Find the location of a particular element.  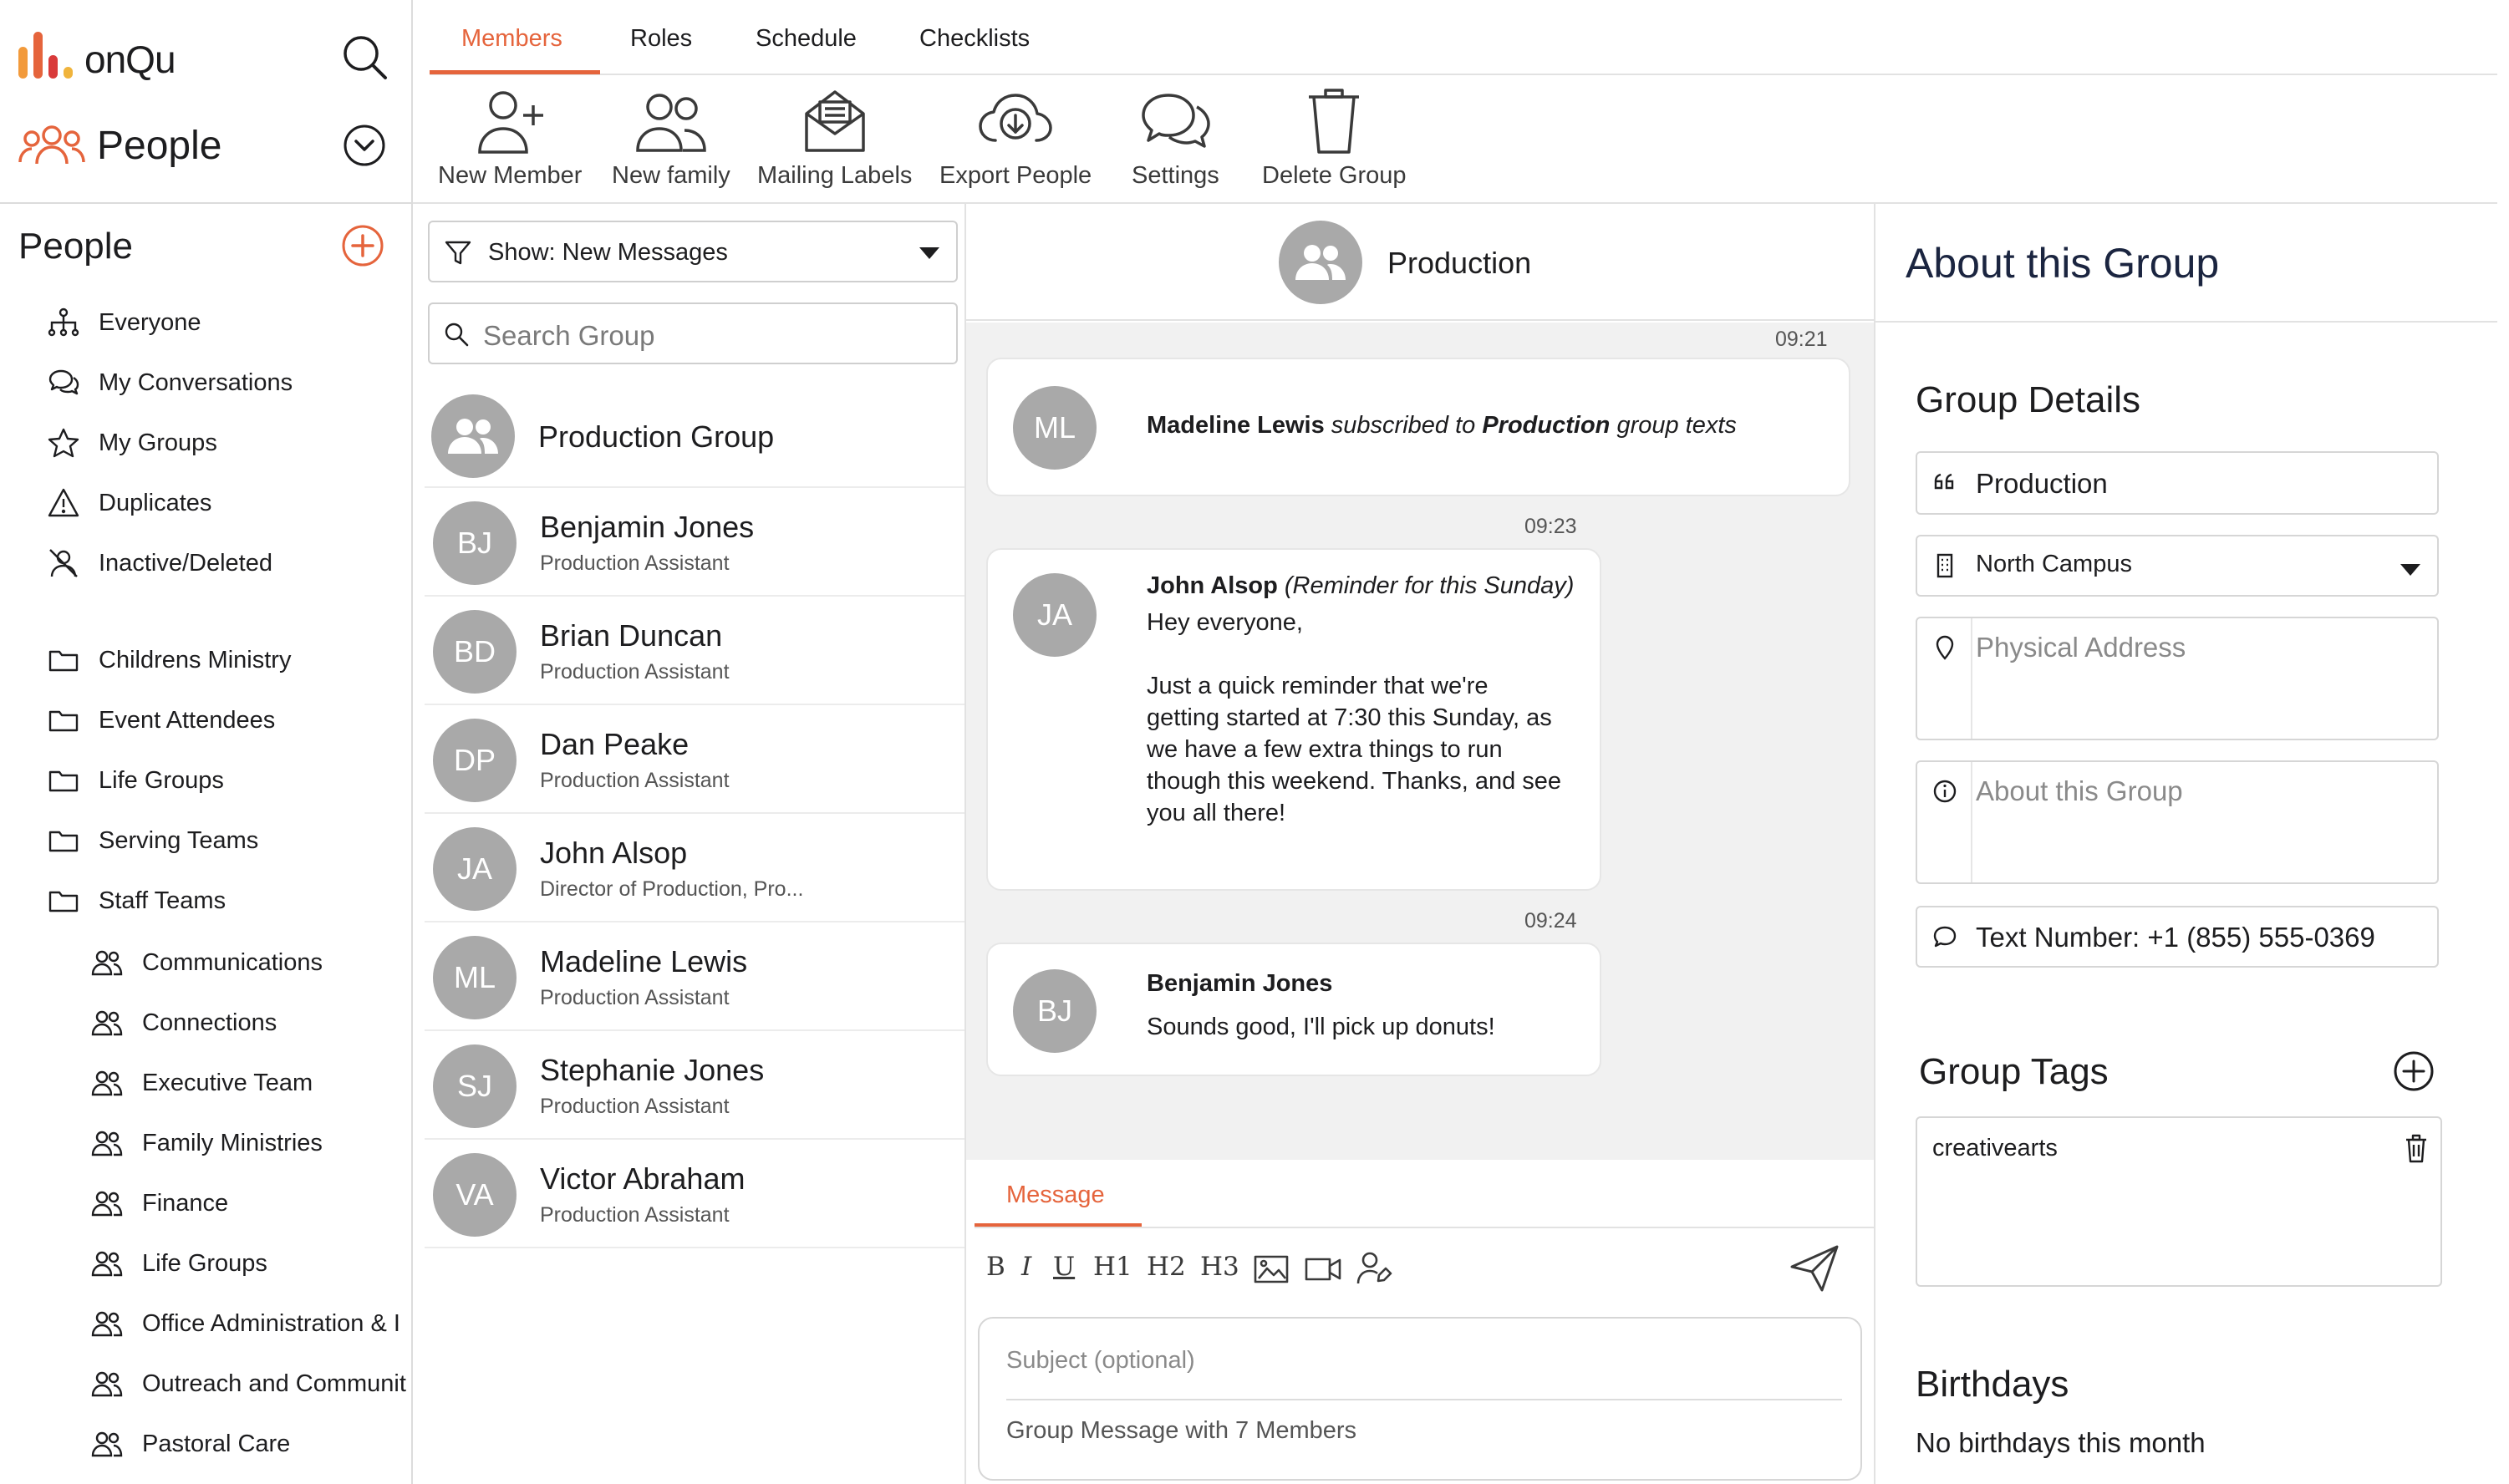

italic-button: I is located at coordinates (1026, 1267).